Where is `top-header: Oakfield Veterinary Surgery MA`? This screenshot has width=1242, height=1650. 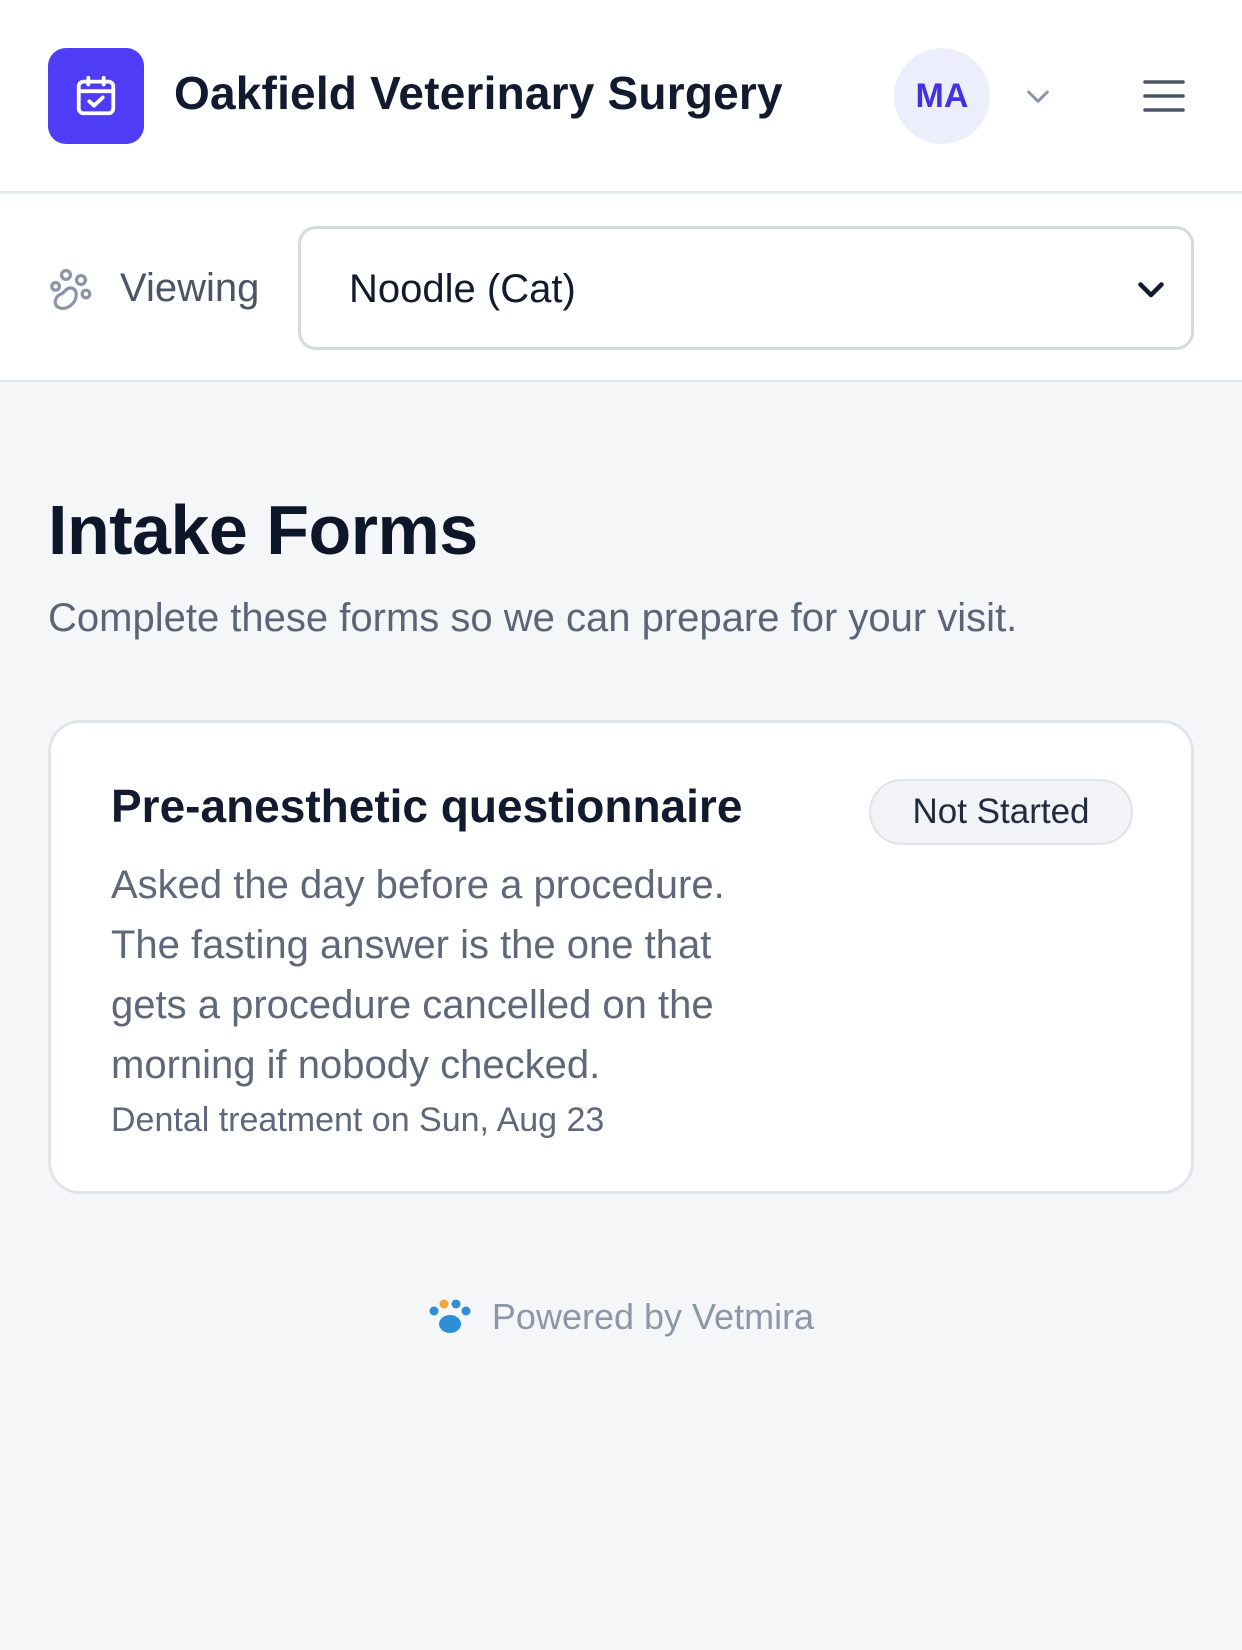 top-header: Oakfield Veterinary Surgery MA is located at coordinates (621, 96).